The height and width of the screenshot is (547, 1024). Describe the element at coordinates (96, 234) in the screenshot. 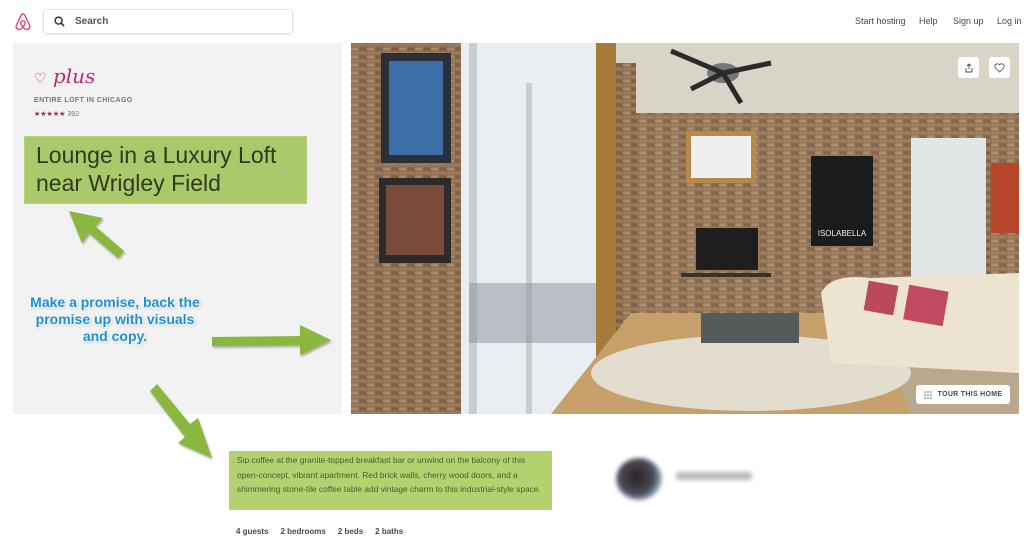

I see `arrow-up-left-icon` at that location.